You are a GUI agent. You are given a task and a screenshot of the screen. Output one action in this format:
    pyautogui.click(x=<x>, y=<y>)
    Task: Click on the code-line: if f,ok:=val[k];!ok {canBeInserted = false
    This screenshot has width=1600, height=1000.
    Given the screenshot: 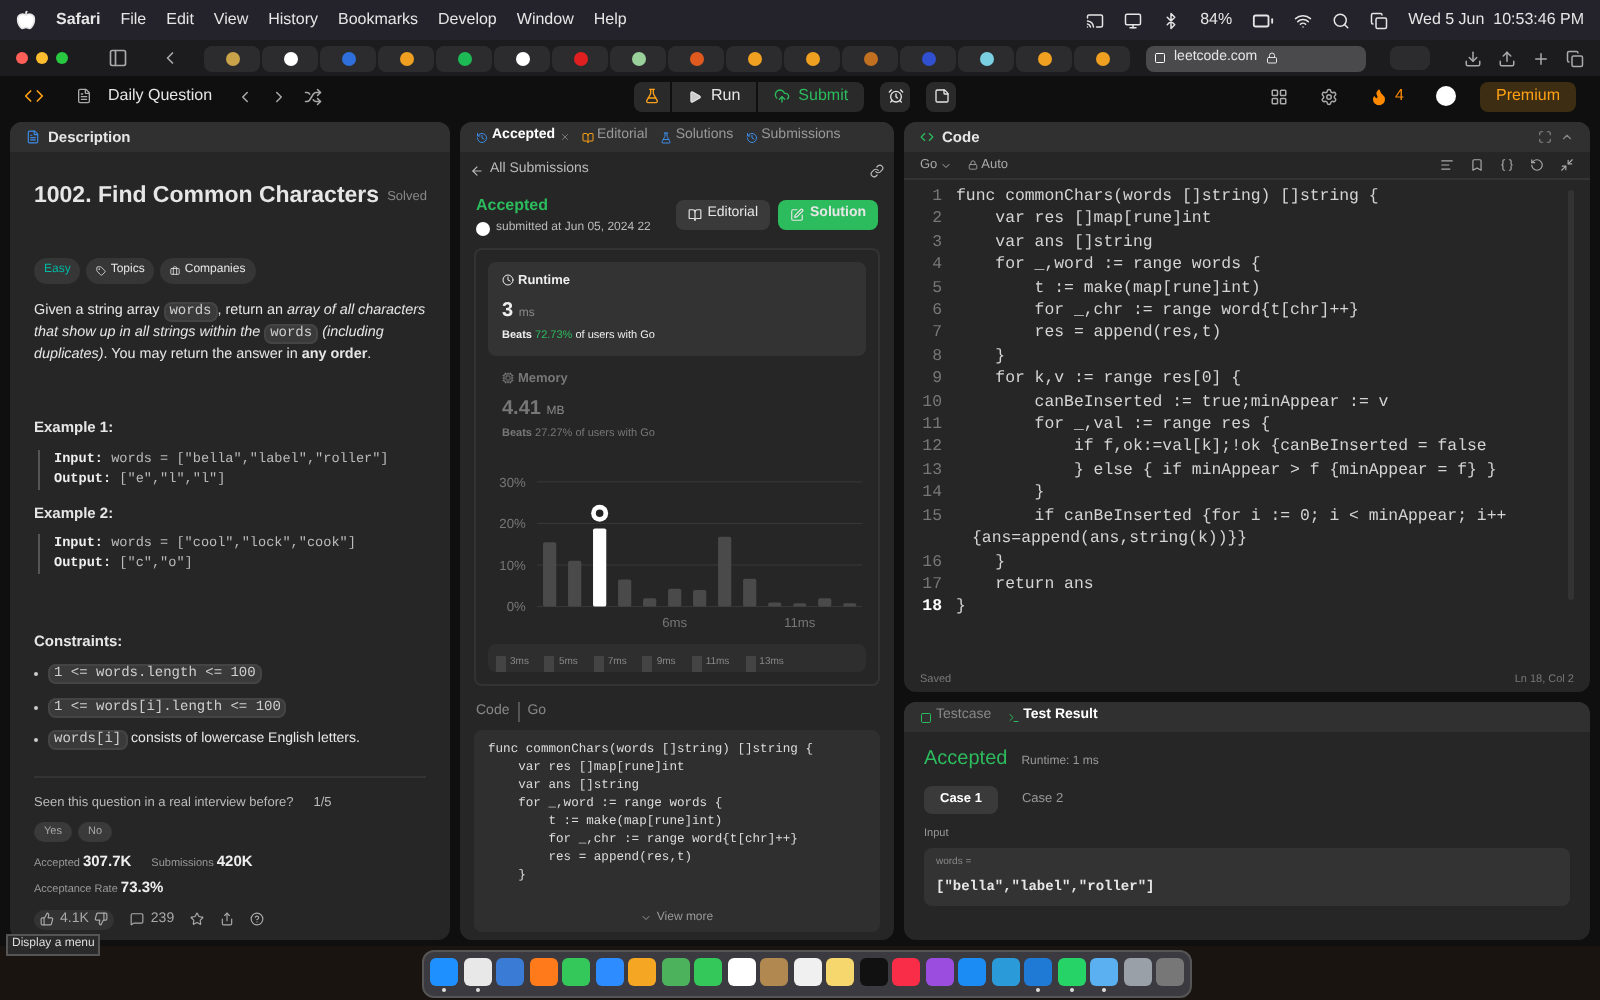 What is the action you would take?
    pyautogui.click(x=1279, y=448)
    